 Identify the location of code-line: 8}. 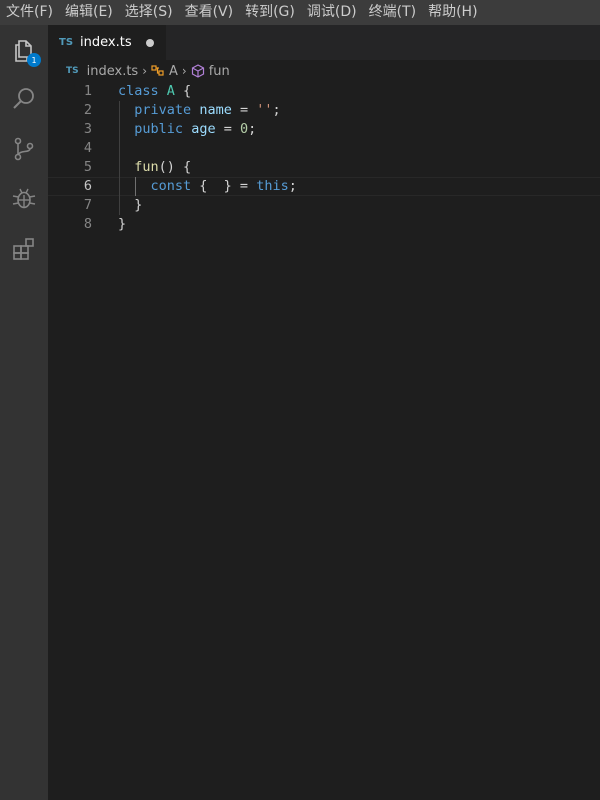
(324, 224).